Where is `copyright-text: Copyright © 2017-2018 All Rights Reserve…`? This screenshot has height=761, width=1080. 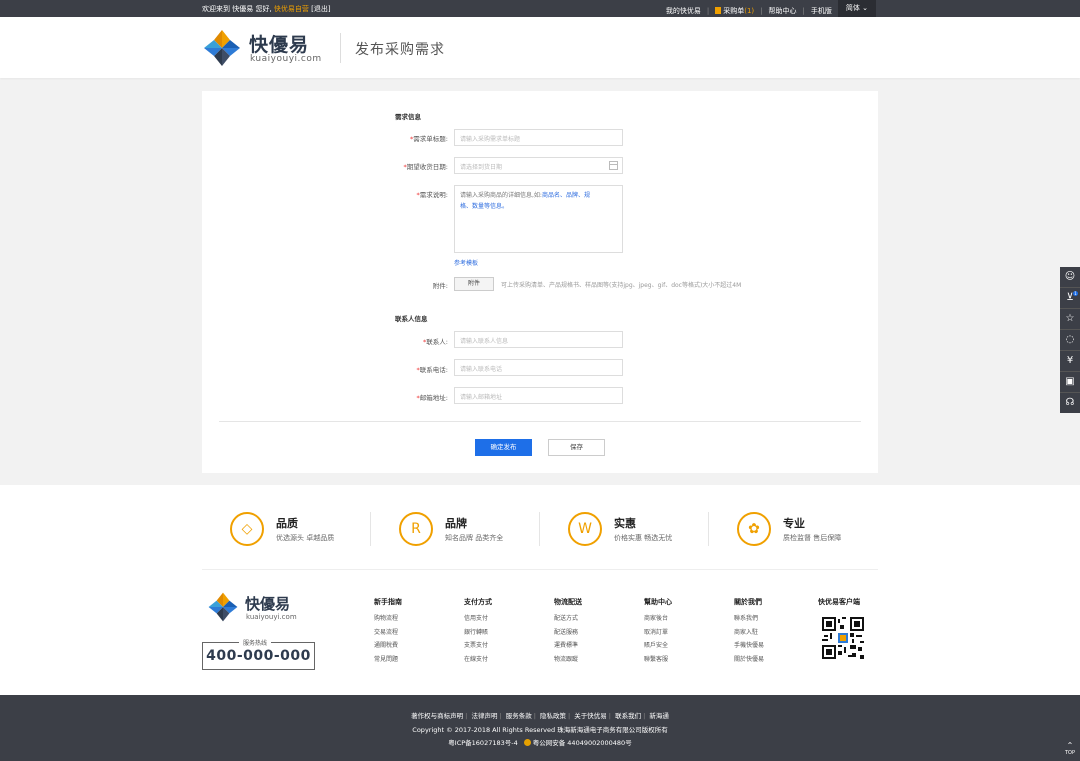 copyright-text: Copyright © 2017-2018 All Rights Reserve… is located at coordinates (540, 730).